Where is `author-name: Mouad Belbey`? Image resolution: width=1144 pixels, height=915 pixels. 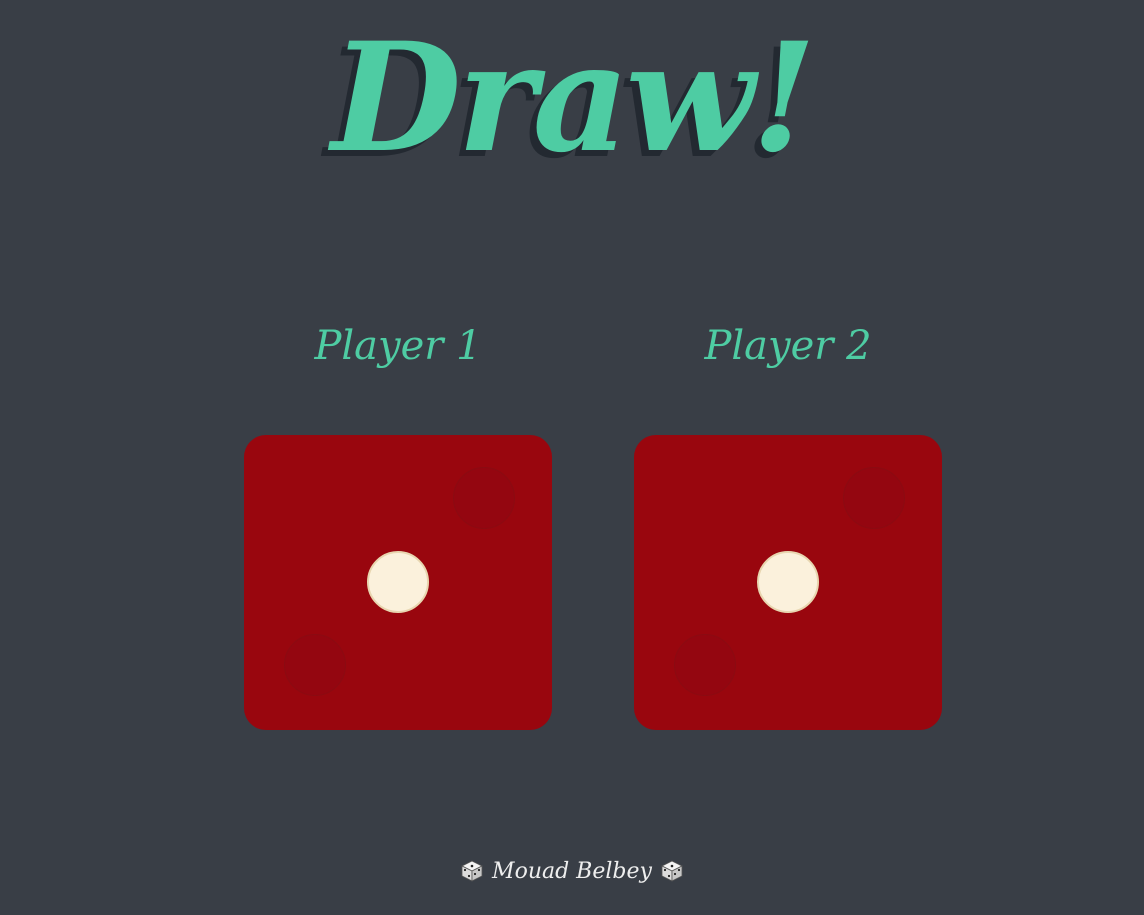
author-name: Mouad Belbey is located at coordinates (572, 871).